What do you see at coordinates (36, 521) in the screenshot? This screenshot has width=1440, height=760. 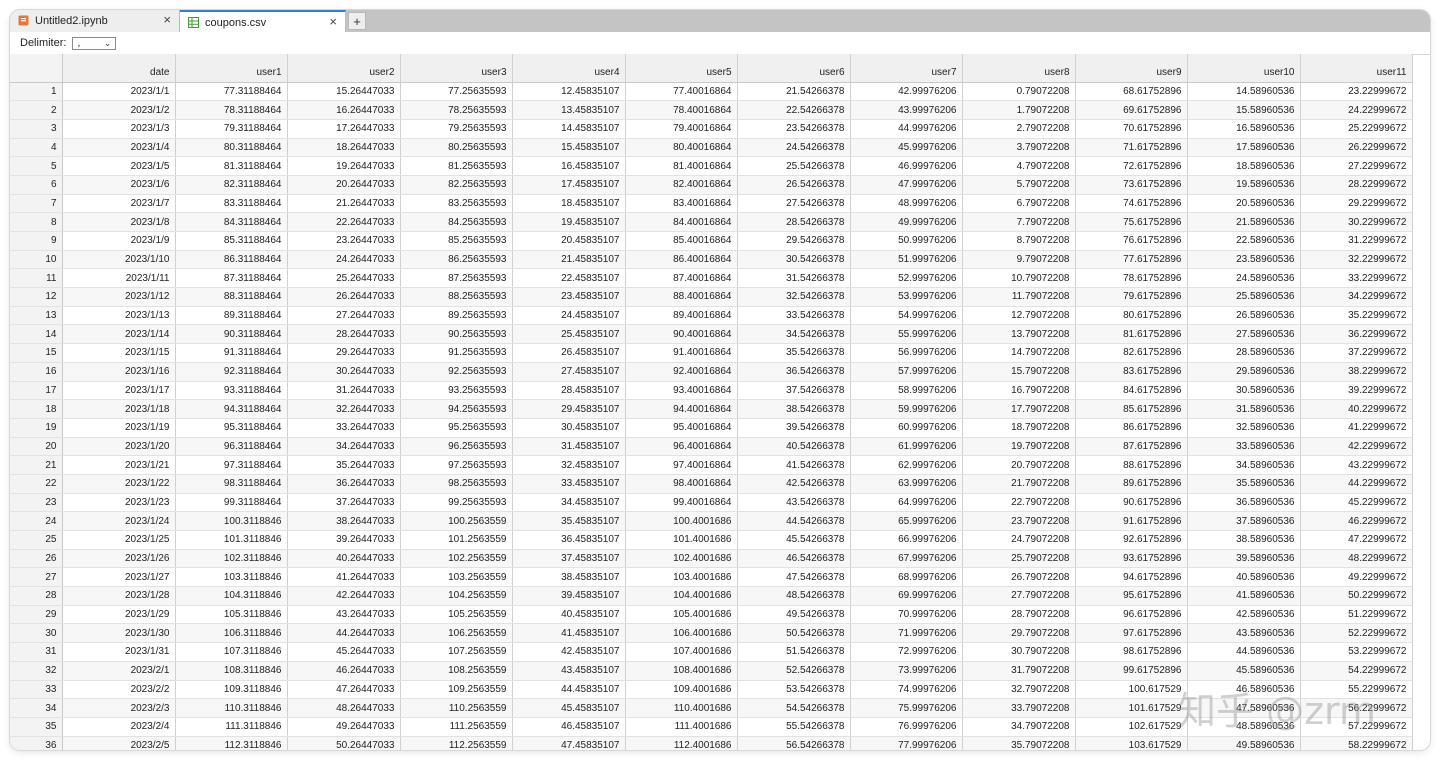 I see `row-number: 24` at bounding box center [36, 521].